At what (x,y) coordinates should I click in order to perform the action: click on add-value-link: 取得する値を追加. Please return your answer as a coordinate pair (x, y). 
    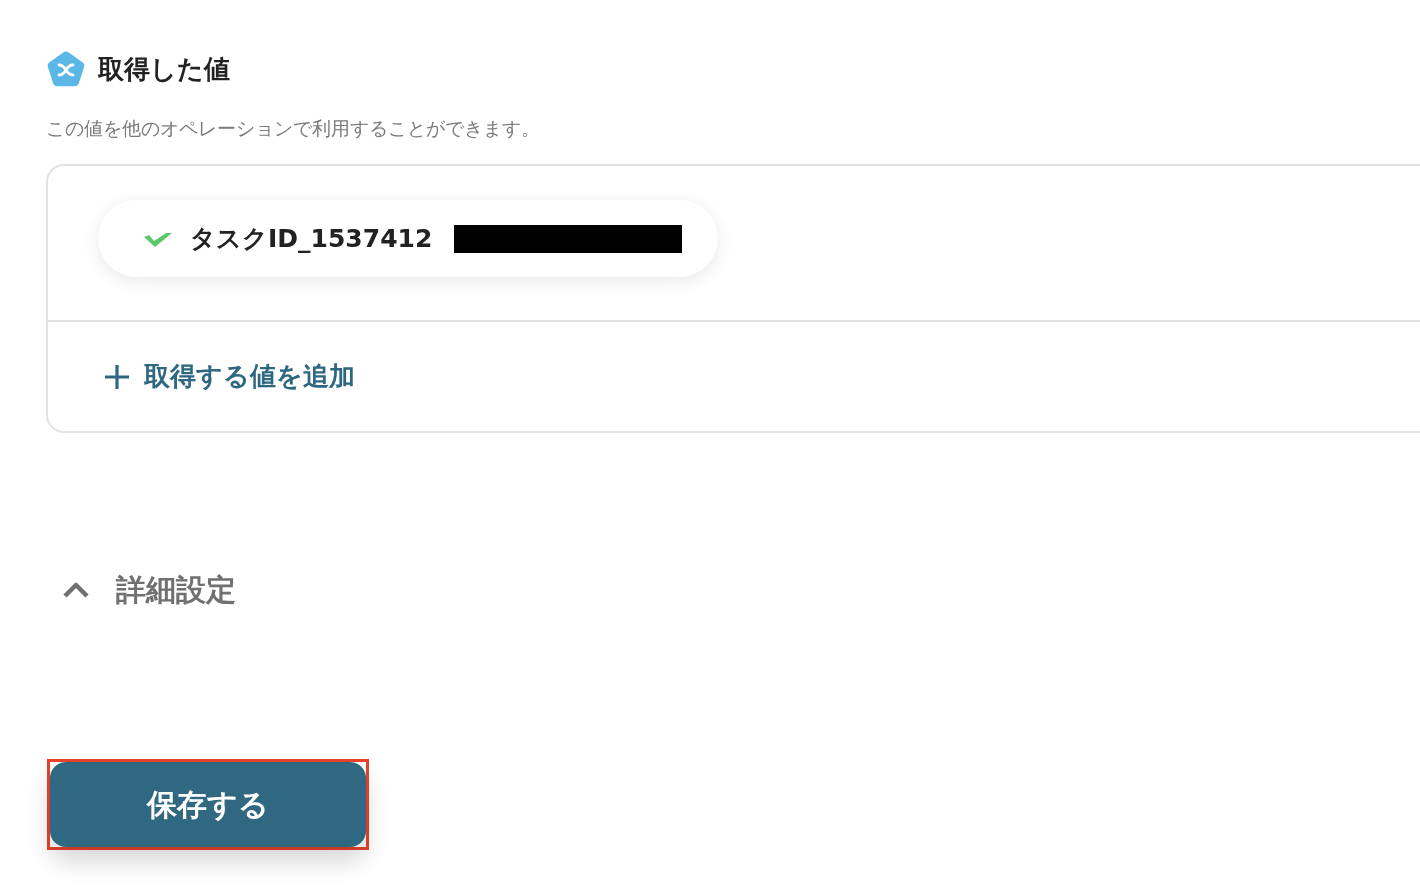
    Looking at the image, I should click on (229, 376).